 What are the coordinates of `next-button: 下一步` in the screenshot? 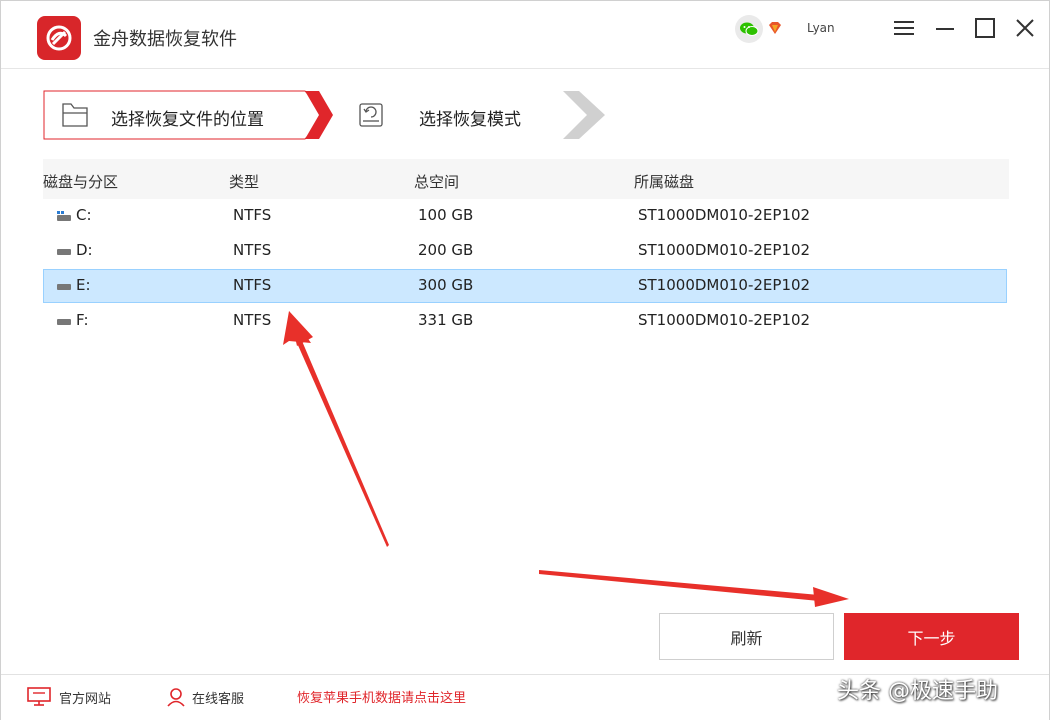 It's located at (931, 636).